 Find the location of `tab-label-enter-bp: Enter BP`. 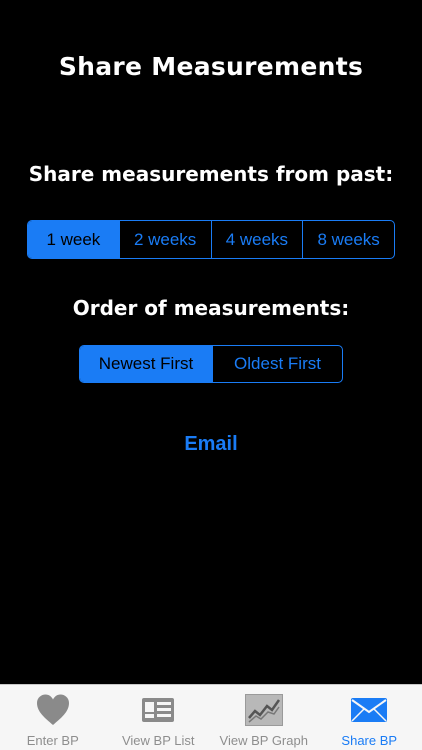

tab-label-enter-bp: Enter BP is located at coordinates (52, 740).